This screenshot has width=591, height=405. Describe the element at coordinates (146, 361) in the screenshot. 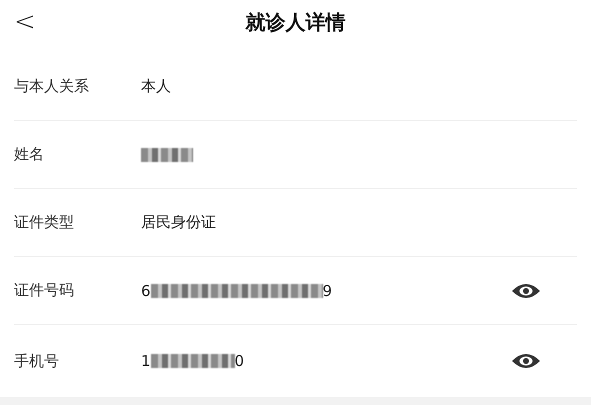

I see `field-value: 1` at that location.